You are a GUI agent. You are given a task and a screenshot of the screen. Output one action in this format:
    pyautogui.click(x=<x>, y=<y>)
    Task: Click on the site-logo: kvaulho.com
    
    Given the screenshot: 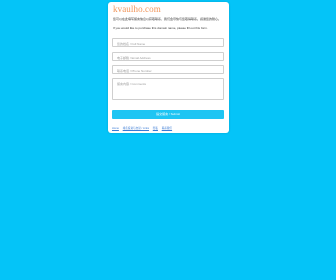 What is the action you would take?
    pyautogui.click(x=137, y=9)
    